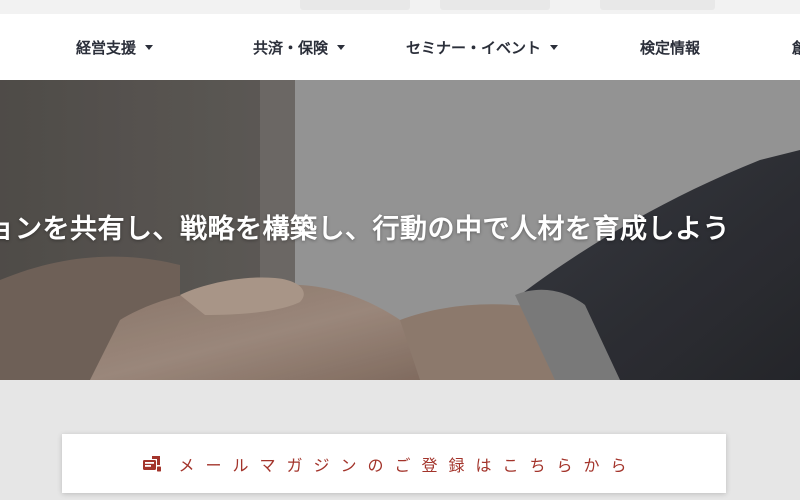  I want to click on nav-item-seminar-event: セミナー・イベント, so click(482, 47).